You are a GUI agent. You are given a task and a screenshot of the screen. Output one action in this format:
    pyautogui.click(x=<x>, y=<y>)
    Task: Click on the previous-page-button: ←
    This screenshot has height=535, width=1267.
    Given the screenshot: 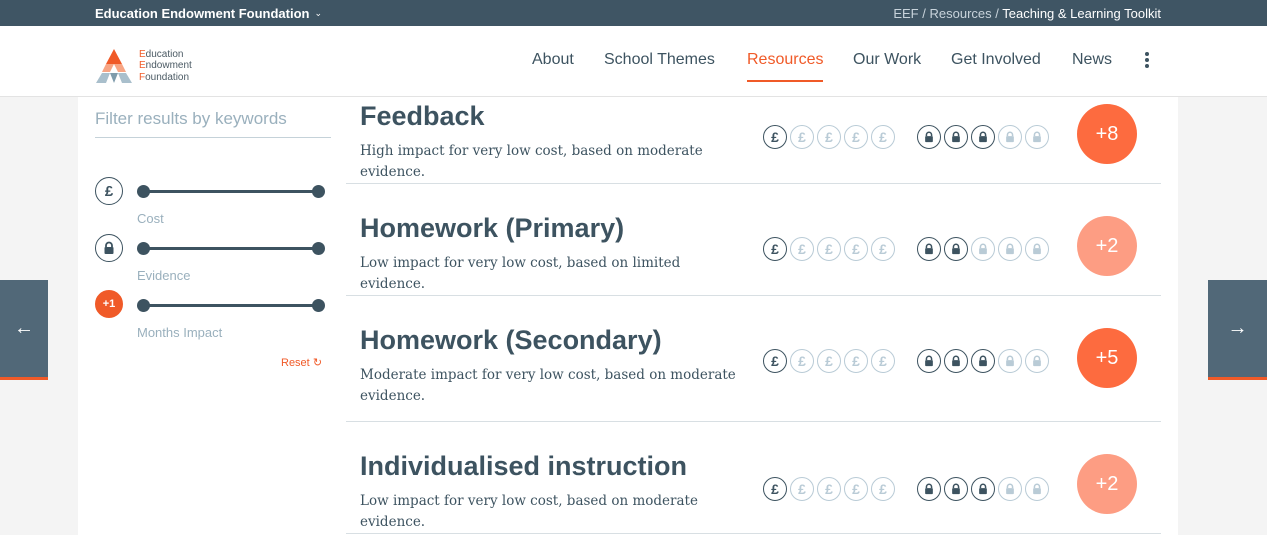 What is the action you would take?
    pyautogui.click(x=24, y=330)
    